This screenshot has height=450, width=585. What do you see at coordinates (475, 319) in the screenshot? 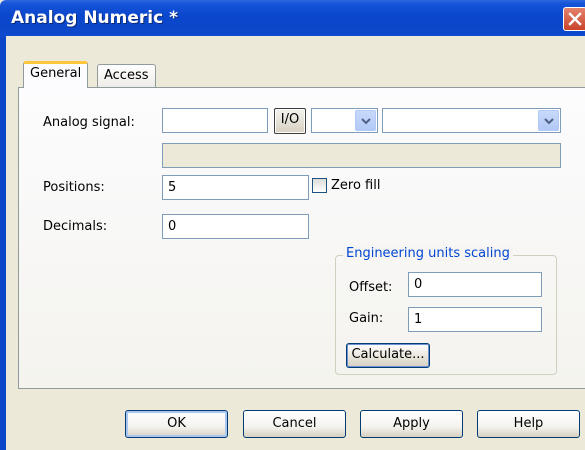
I see `gain-input: 1` at bounding box center [475, 319].